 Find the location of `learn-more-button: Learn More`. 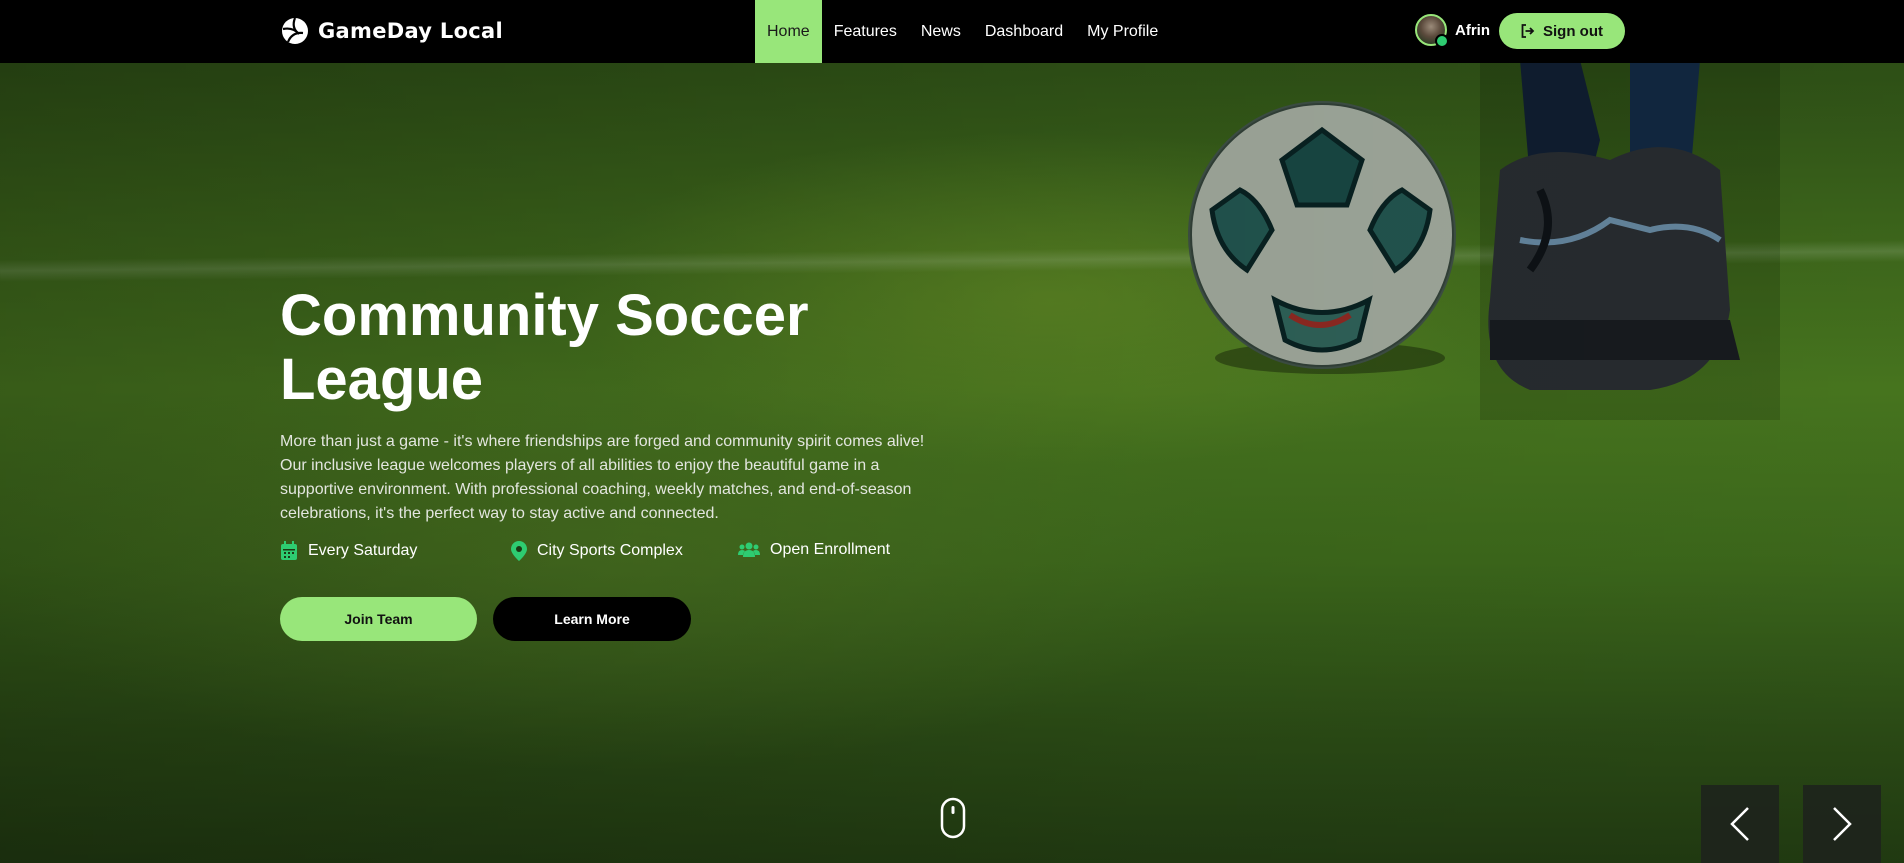

learn-more-button: Learn More is located at coordinates (592, 619).